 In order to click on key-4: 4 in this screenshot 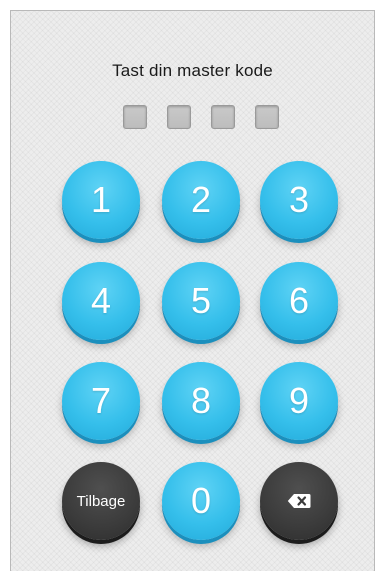, I will do `click(101, 301)`.